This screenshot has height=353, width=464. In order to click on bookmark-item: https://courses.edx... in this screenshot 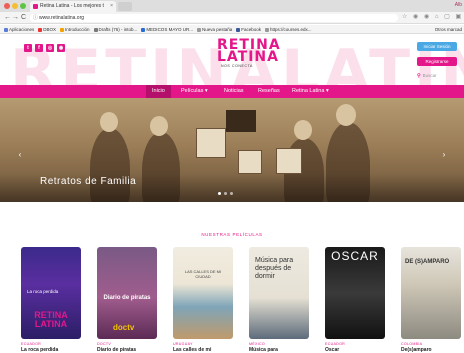, I will do `click(288, 29)`.